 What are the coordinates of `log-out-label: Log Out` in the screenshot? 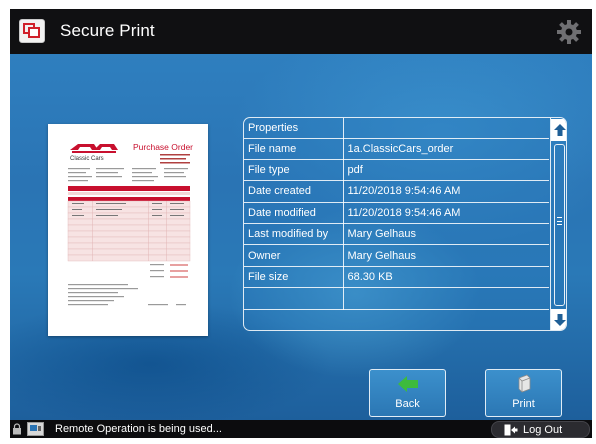 It's located at (543, 430).